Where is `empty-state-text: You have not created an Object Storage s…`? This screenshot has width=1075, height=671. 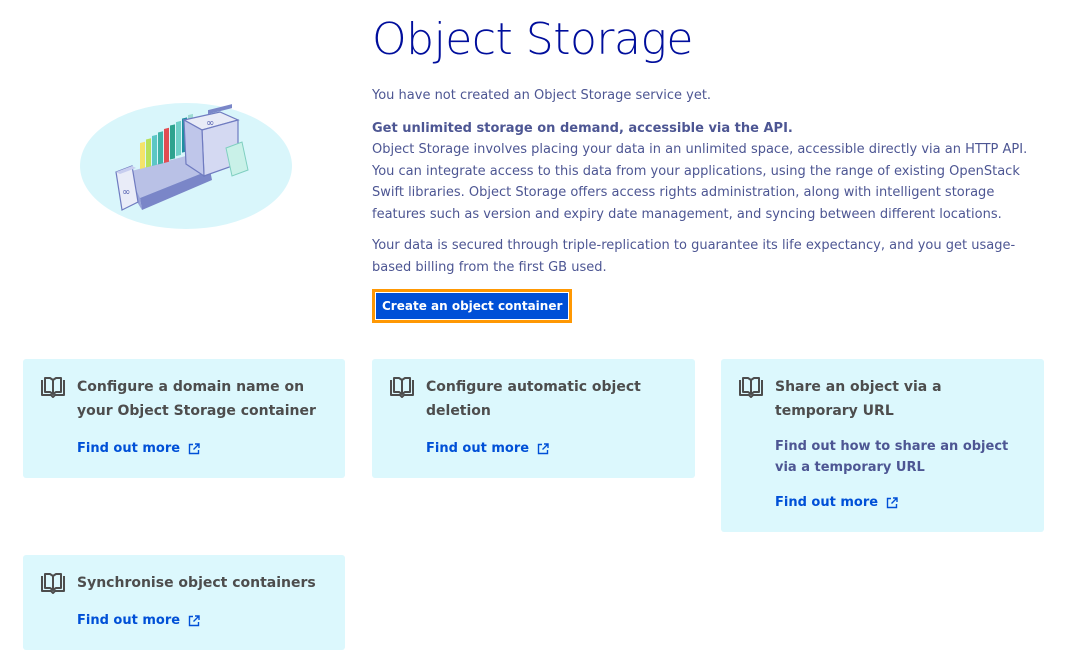
empty-state-text: You have not created an Object Storage s… is located at coordinates (542, 95).